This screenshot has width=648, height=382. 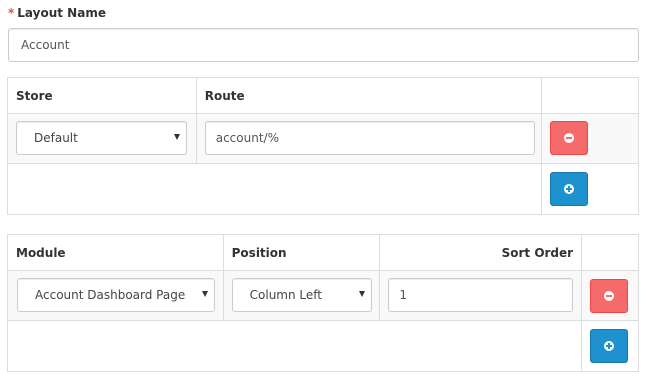 What do you see at coordinates (110, 295) in the screenshot?
I see `module-select-value: Account Dashboard Page` at bounding box center [110, 295].